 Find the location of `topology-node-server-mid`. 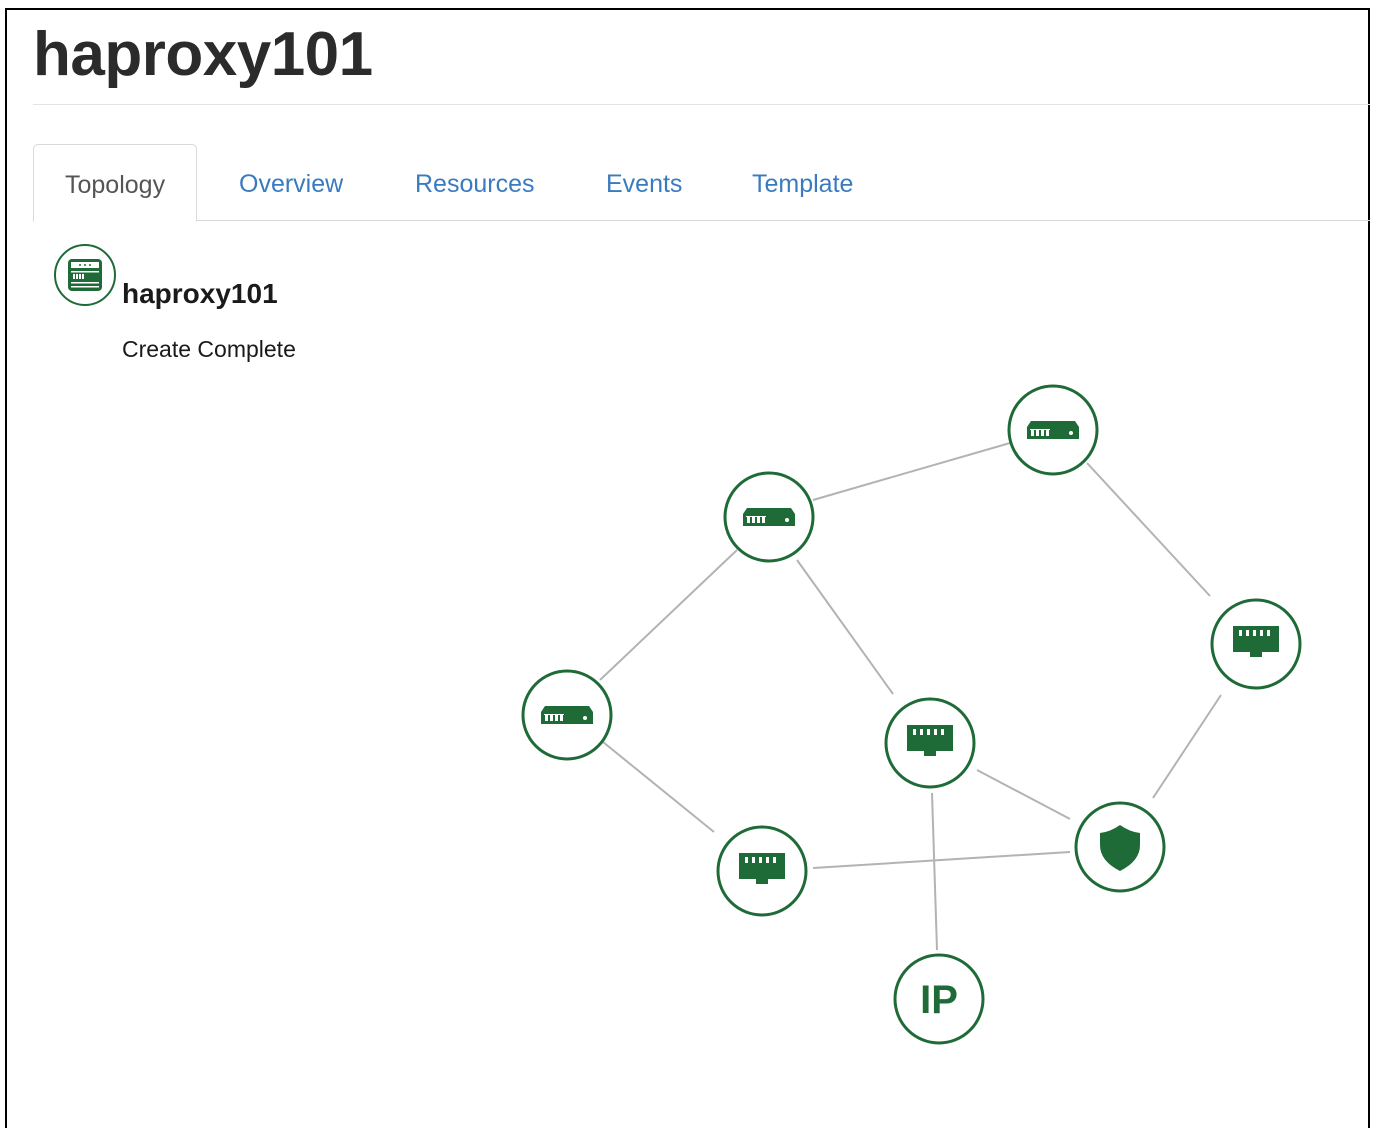

topology-node-server-mid is located at coordinates (769, 517).